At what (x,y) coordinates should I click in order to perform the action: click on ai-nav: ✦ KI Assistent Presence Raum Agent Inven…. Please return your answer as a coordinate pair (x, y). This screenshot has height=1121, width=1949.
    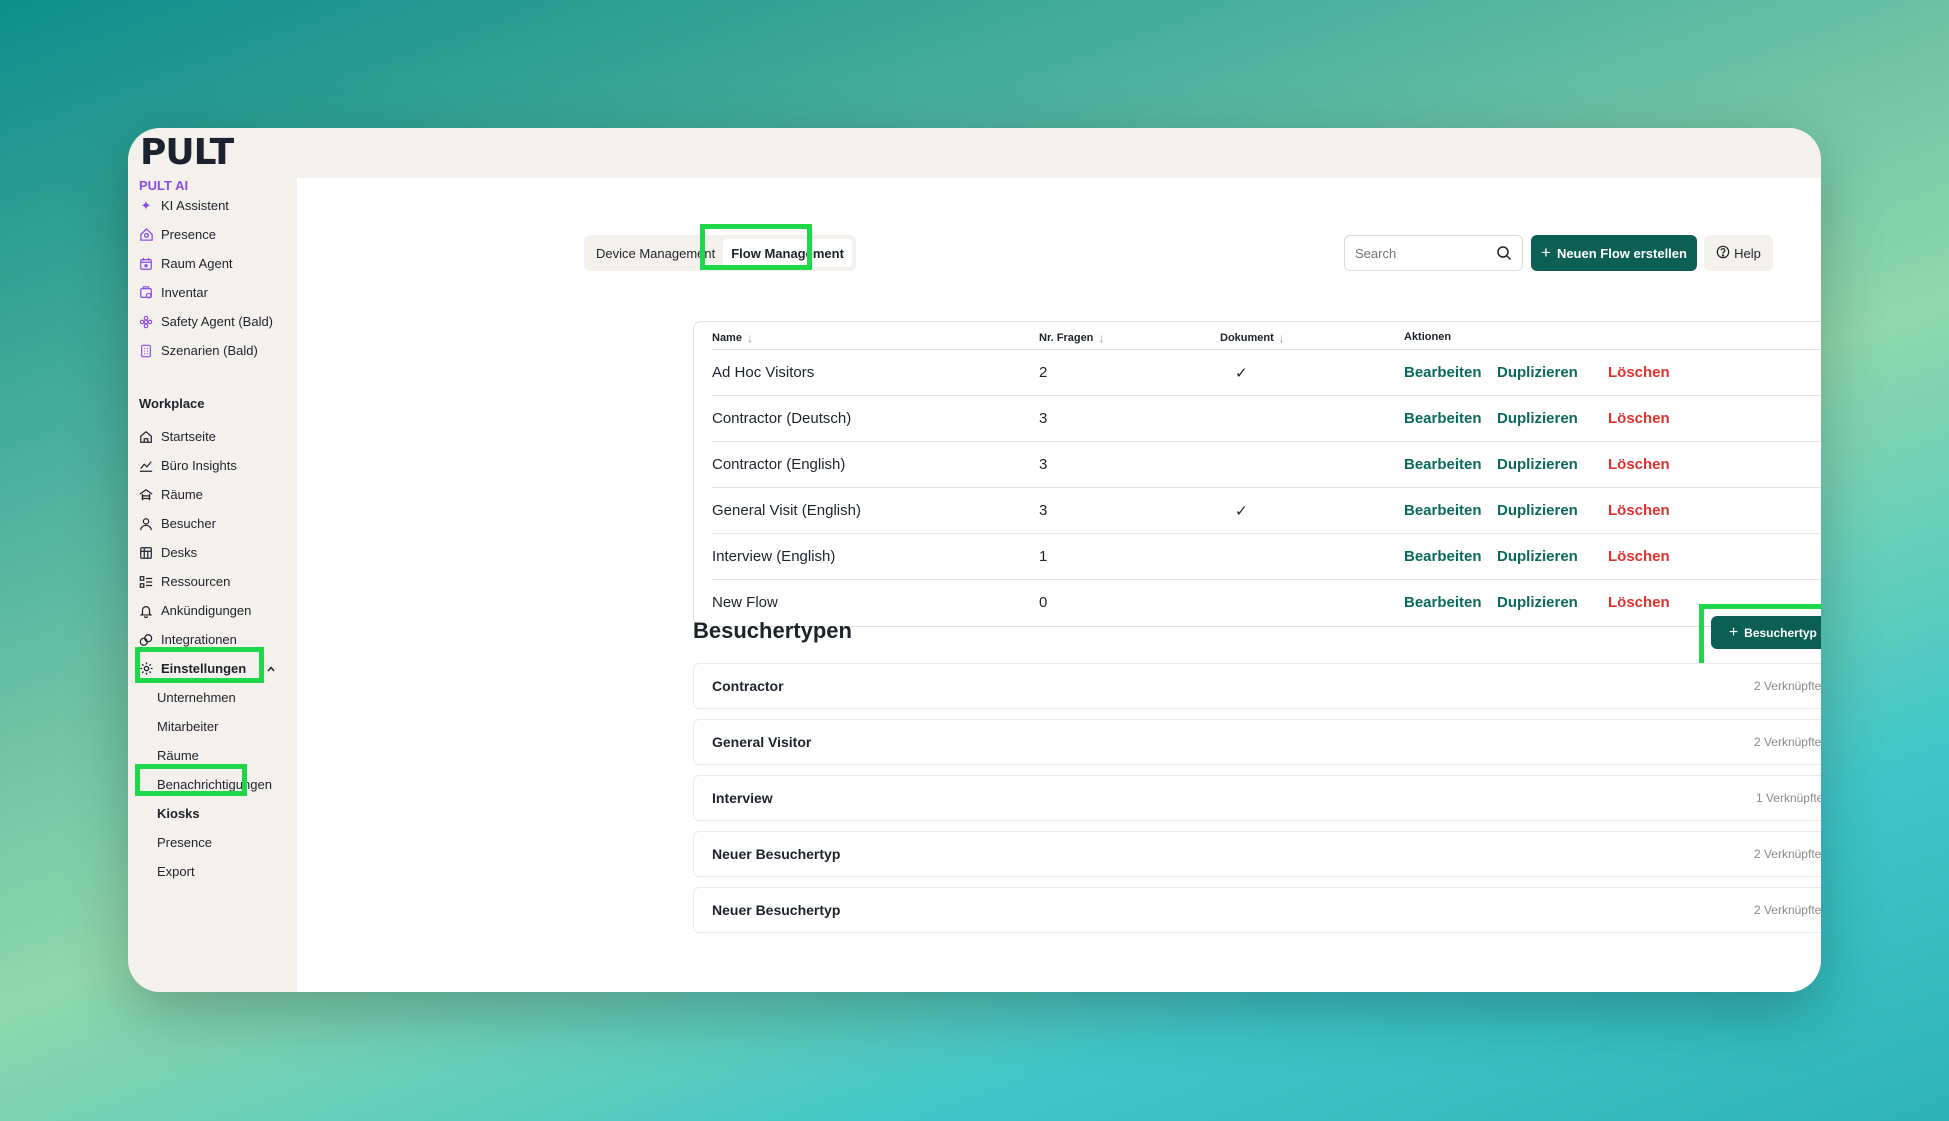
    Looking at the image, I should click on (214, 278).